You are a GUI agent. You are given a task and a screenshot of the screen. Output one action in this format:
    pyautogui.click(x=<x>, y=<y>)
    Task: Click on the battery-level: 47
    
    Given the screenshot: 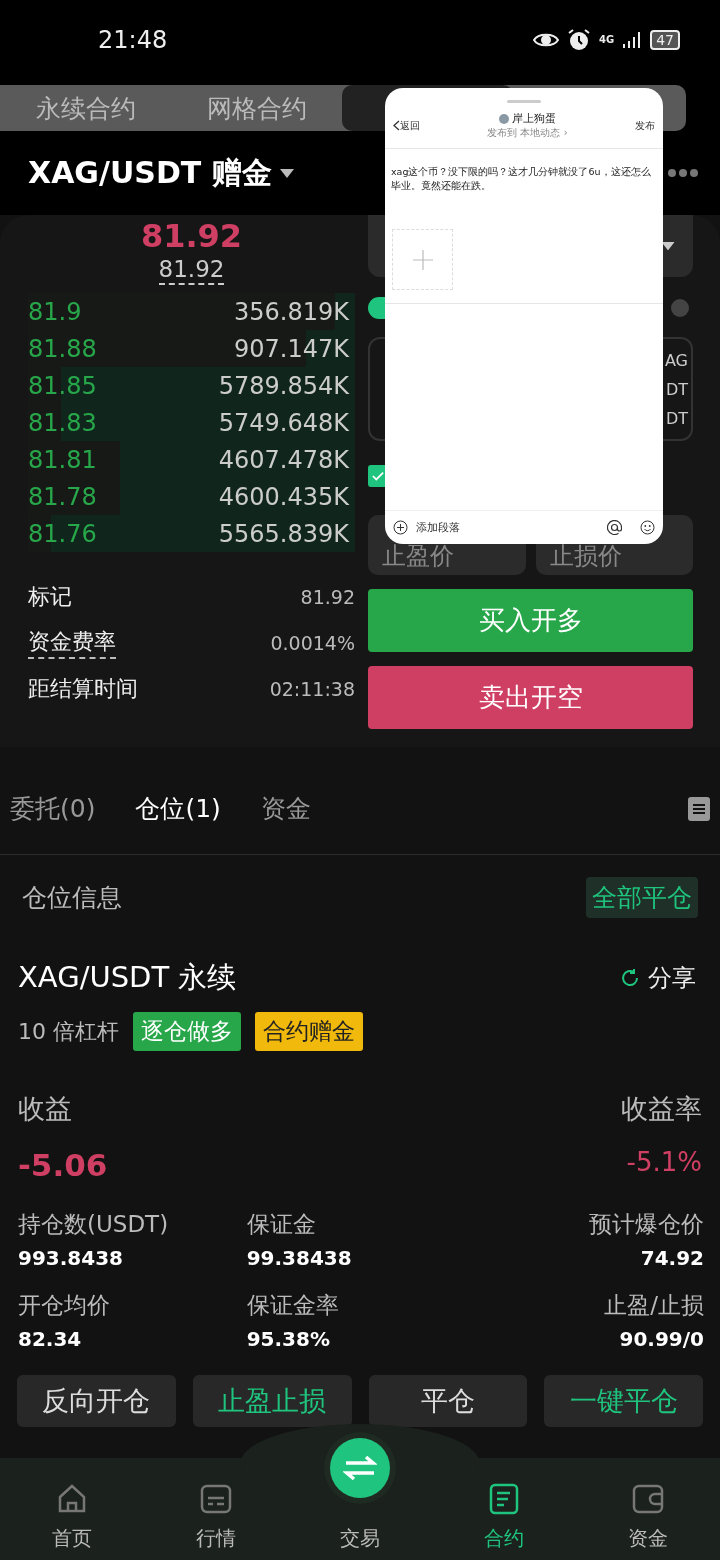 What is the action you would take?
    pyautogui.click(x=665, y=40)
    